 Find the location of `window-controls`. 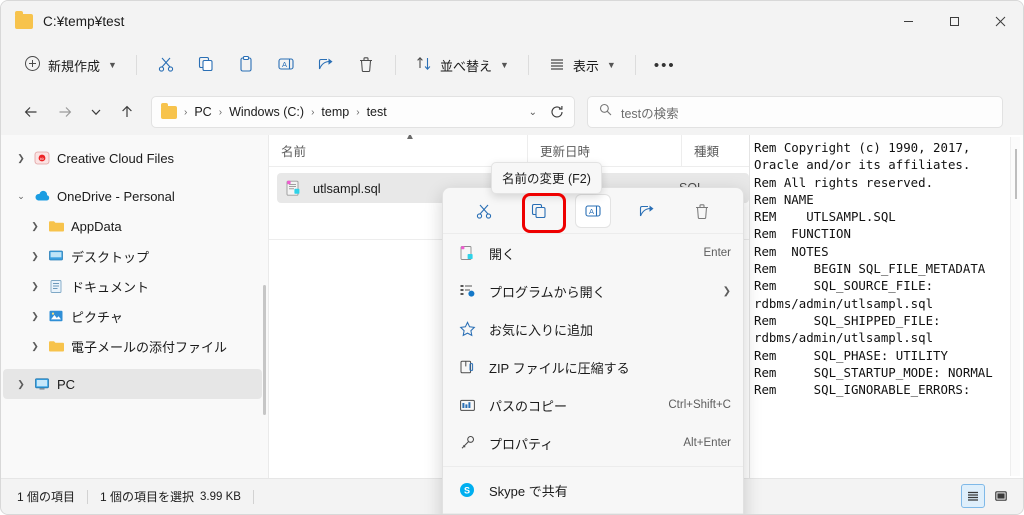

window-controls is located at coordinates (954, 21).